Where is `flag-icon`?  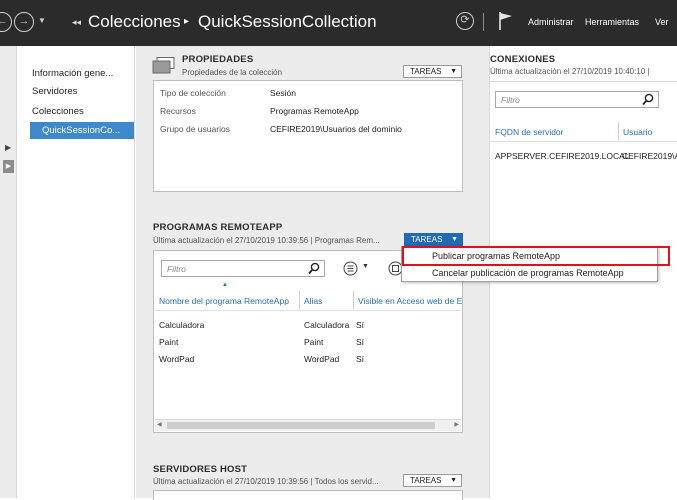 flag-icon is located at coordinates (506, 21).